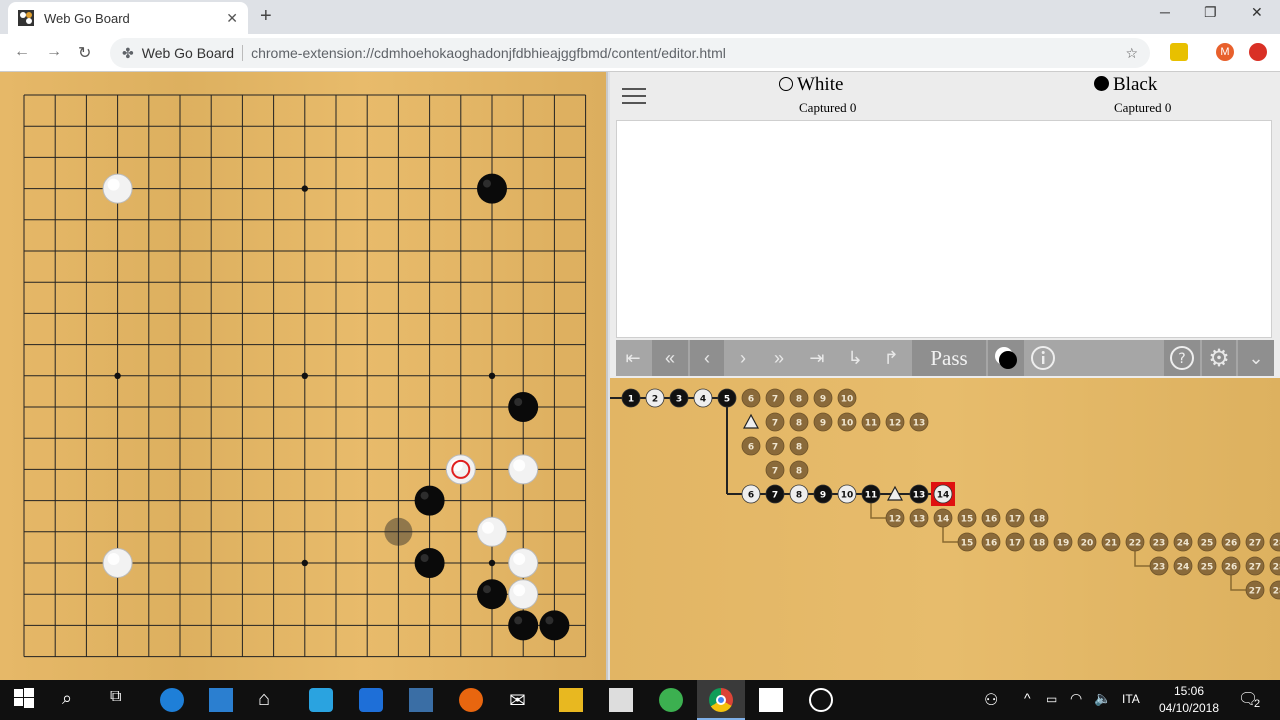 Image resolution: width=1280 pixels, height=720 pixels. I want to click on next-move-icon: ›, so click(743, 358).